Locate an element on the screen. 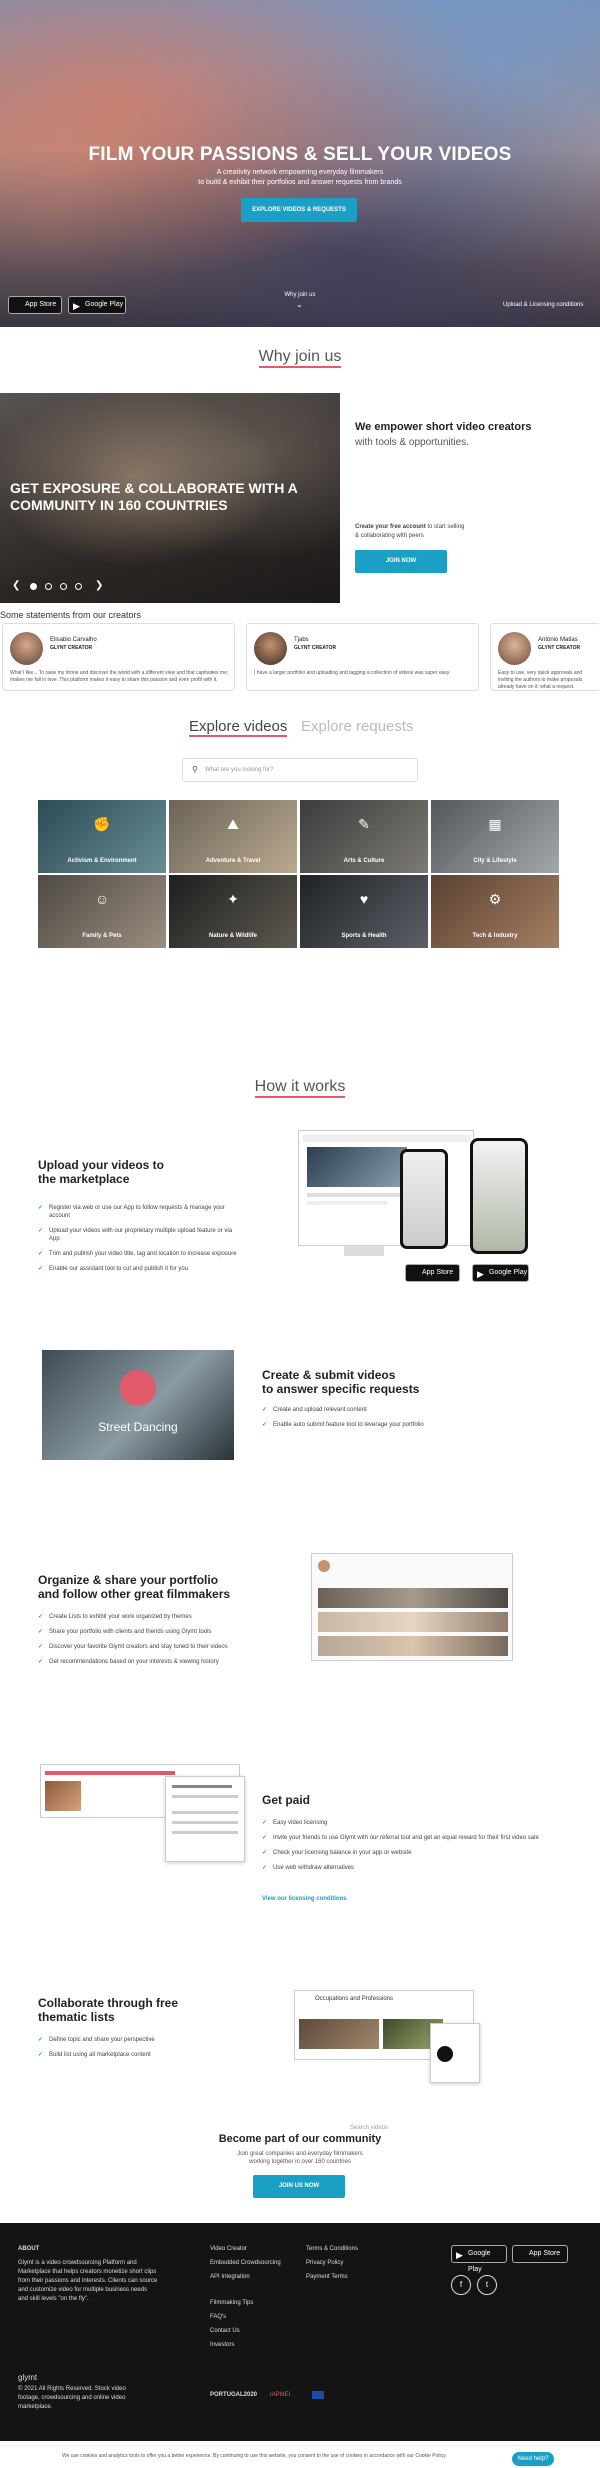  google-play-label: Google Play is located at coordinates (508, 1272).